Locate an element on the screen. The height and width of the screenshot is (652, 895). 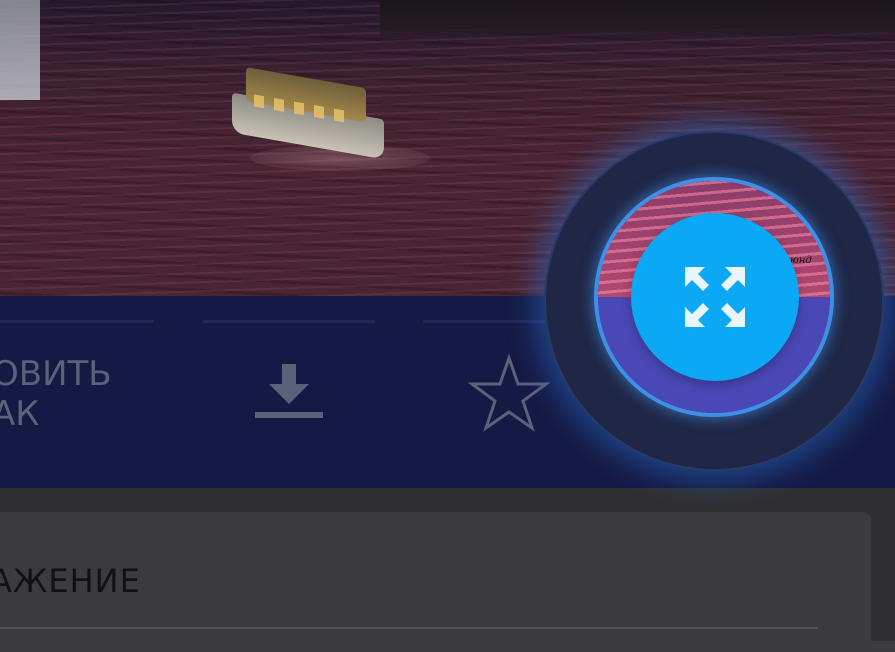
favorite-button is located at coordinates (509, 394).